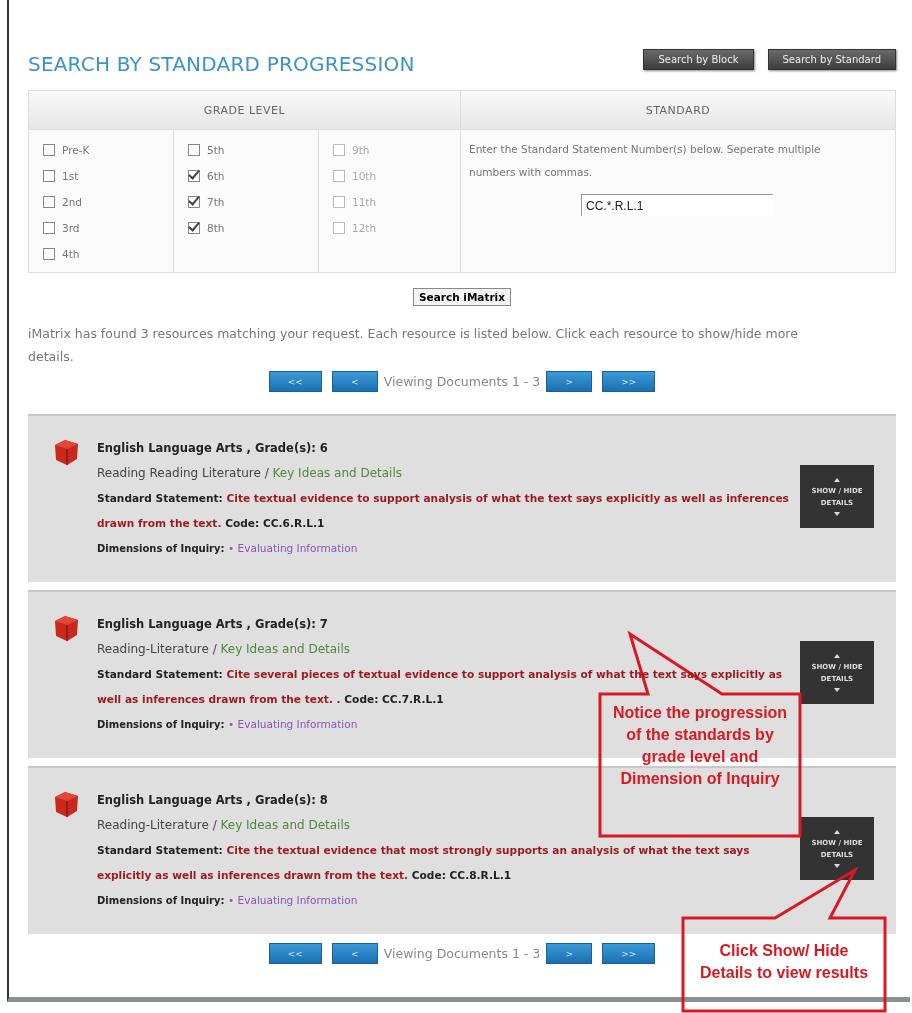 The height and width of the screenshot is (1013, 912). What do you see at coordinates (216, 175) in the screenshot?
I see `checkbox-label: 6th` at bounding box center [216, 175].